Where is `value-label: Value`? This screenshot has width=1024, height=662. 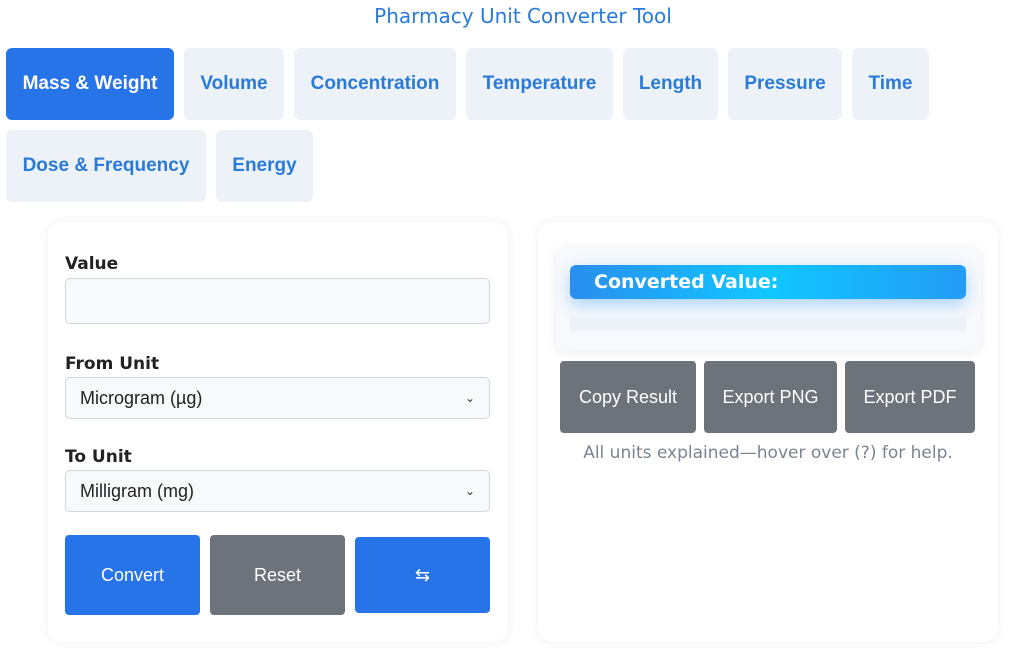
value-label: Value is located at coordinates (92, 264).